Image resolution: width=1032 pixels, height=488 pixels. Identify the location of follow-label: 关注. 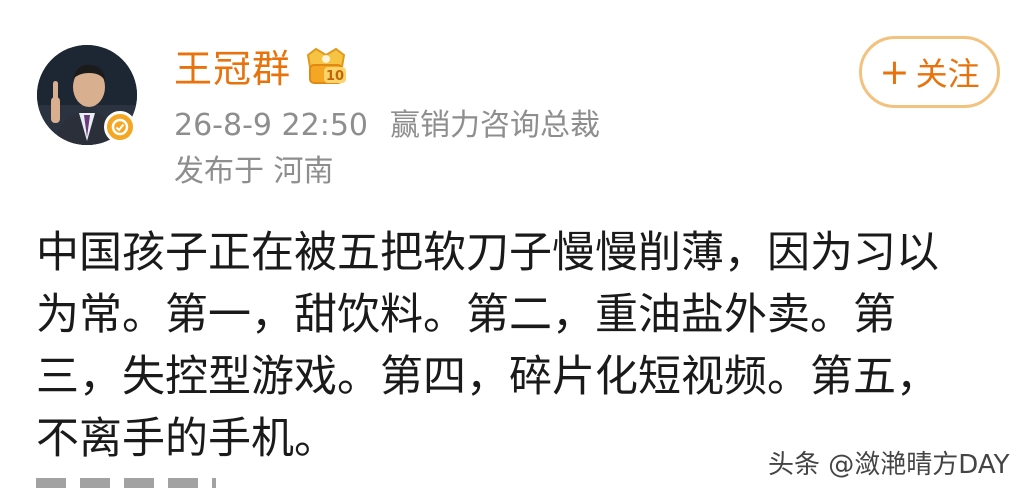
(947, 74).